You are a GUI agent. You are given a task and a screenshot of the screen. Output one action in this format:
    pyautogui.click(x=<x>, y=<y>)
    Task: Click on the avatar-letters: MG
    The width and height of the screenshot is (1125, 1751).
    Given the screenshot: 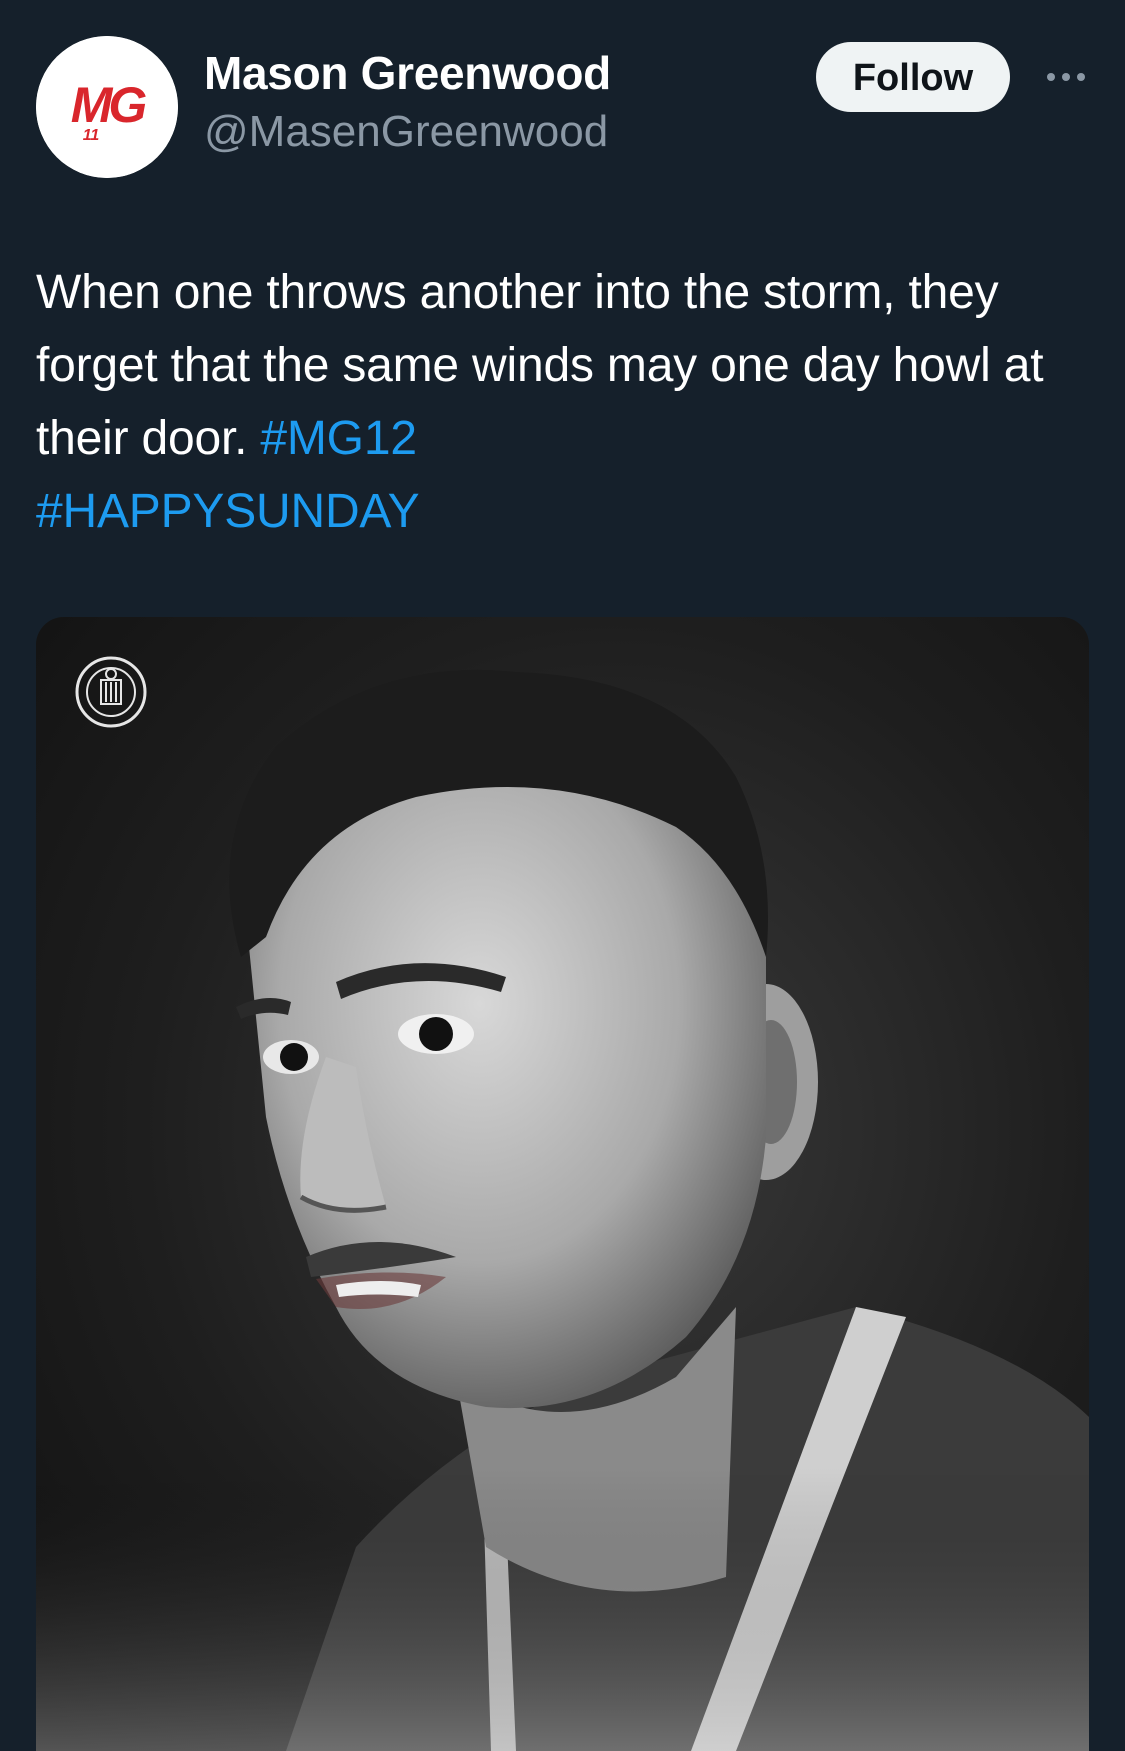 What is the action you would take?
    pyautogui.click(x=109, y=105)
    